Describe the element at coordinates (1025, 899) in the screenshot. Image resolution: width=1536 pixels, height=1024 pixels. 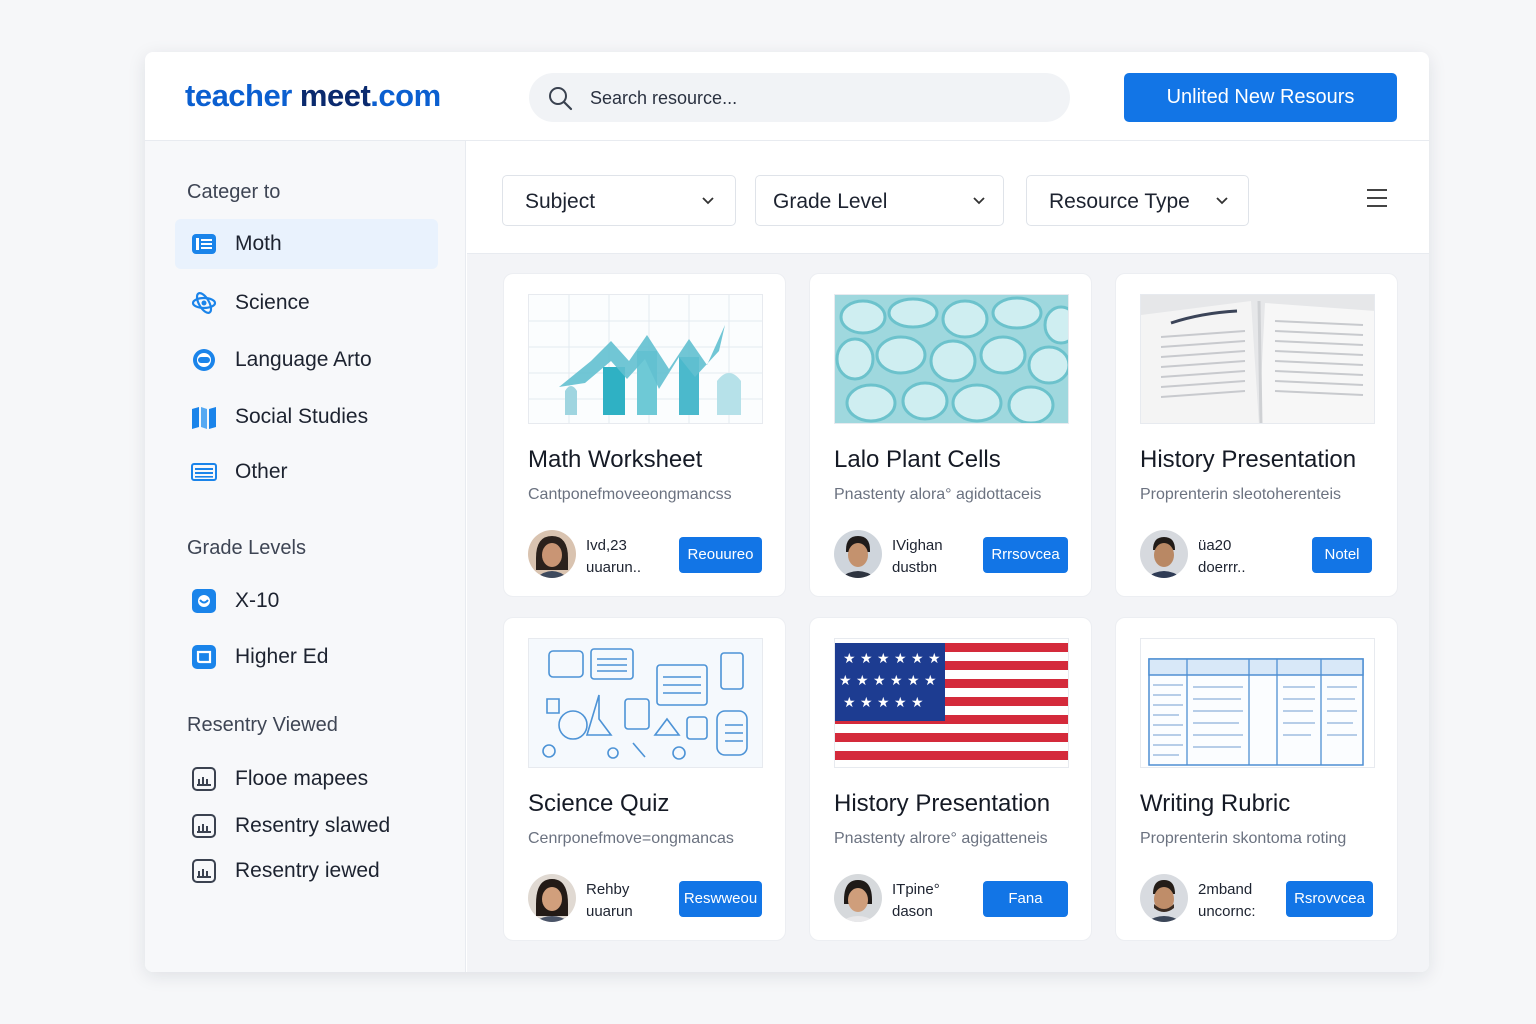
I see `resource-button: Fana` at that location.